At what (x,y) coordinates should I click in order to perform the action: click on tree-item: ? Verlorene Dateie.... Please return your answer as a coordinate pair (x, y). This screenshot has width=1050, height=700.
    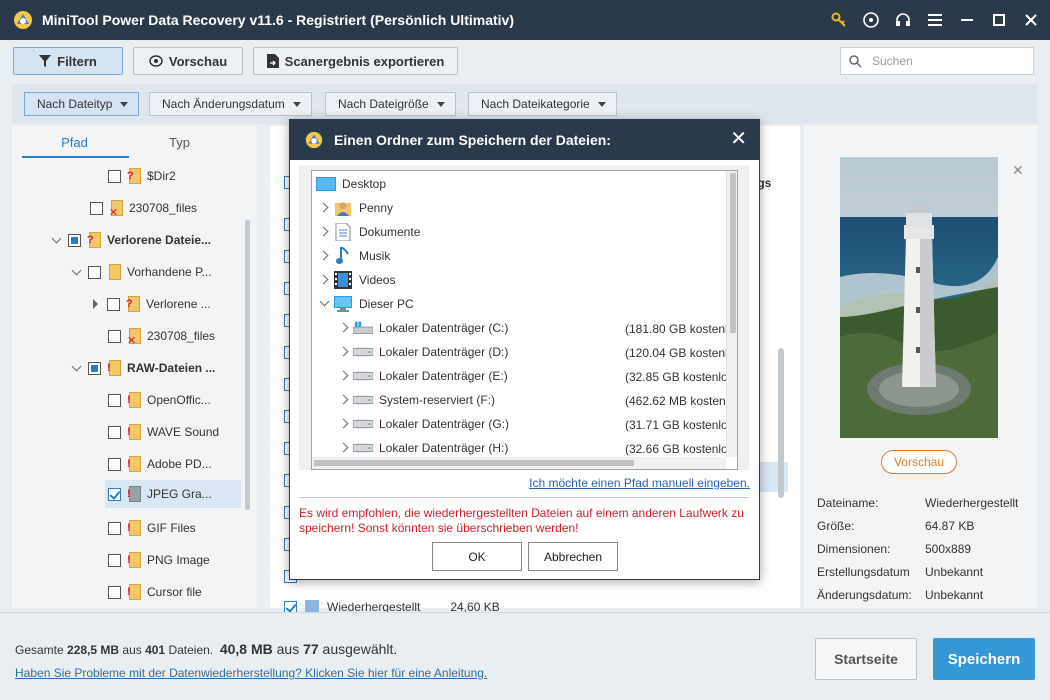
    Looking at the image, I should click on (131, 240).